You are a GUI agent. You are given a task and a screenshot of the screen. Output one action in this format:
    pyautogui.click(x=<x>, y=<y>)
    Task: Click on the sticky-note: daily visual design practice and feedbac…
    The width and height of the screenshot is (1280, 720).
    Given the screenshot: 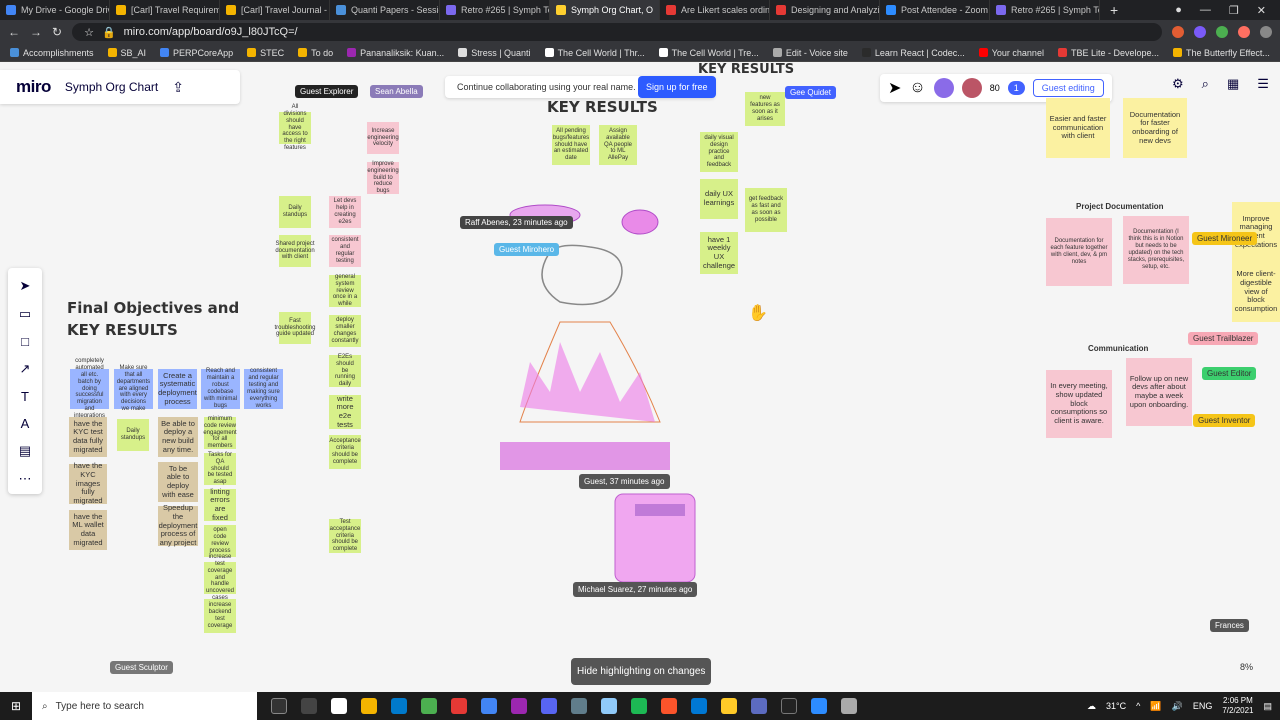 What is the action you would take?
    pyautogui.click(x=719, y=152)
    